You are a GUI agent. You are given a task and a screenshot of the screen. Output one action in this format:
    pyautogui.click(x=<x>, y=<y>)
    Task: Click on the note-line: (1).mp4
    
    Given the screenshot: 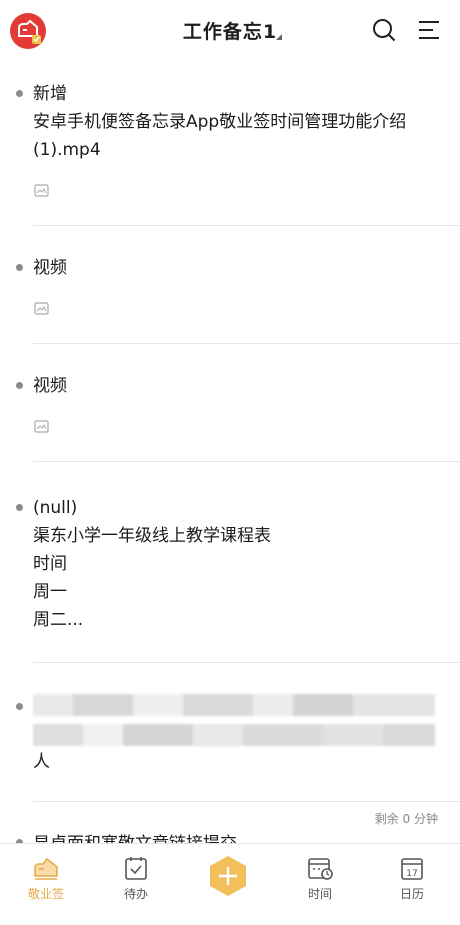 What is the action you would take?
    pyautogui.click(x=67, y=150)
    